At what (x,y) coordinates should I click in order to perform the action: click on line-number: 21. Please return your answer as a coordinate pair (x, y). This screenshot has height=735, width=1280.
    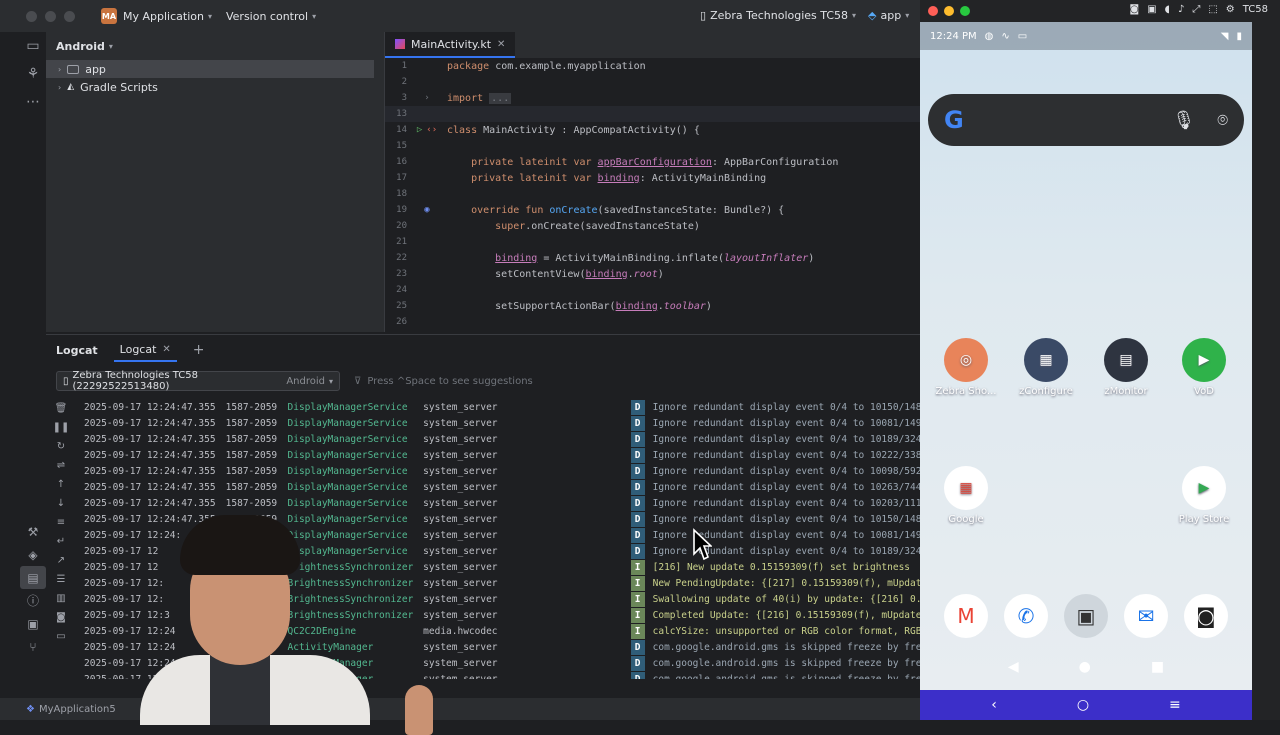
    Looking at the image, I should click on (401, 242).